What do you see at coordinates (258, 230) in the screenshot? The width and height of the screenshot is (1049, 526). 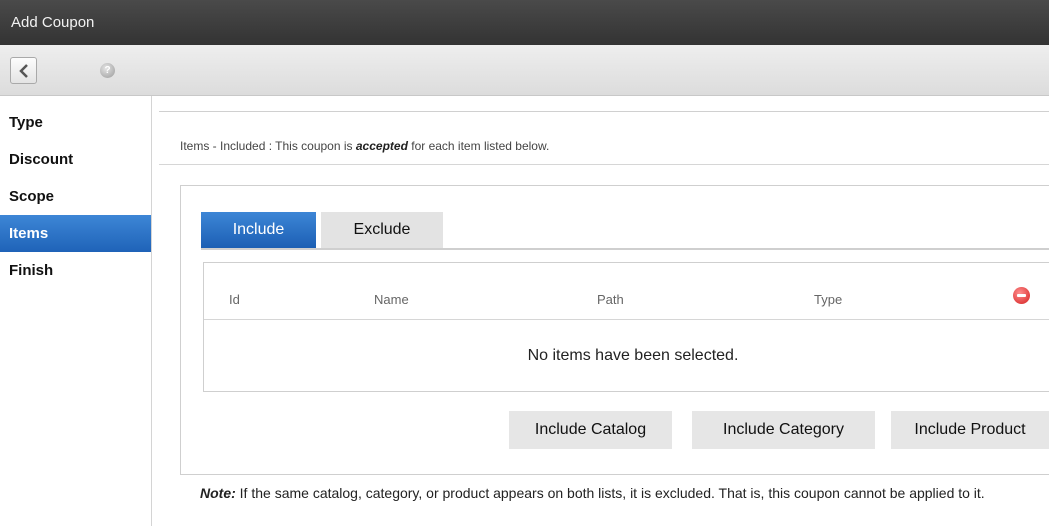 I see `tab-include: Include` at bounding box center [258, 230].